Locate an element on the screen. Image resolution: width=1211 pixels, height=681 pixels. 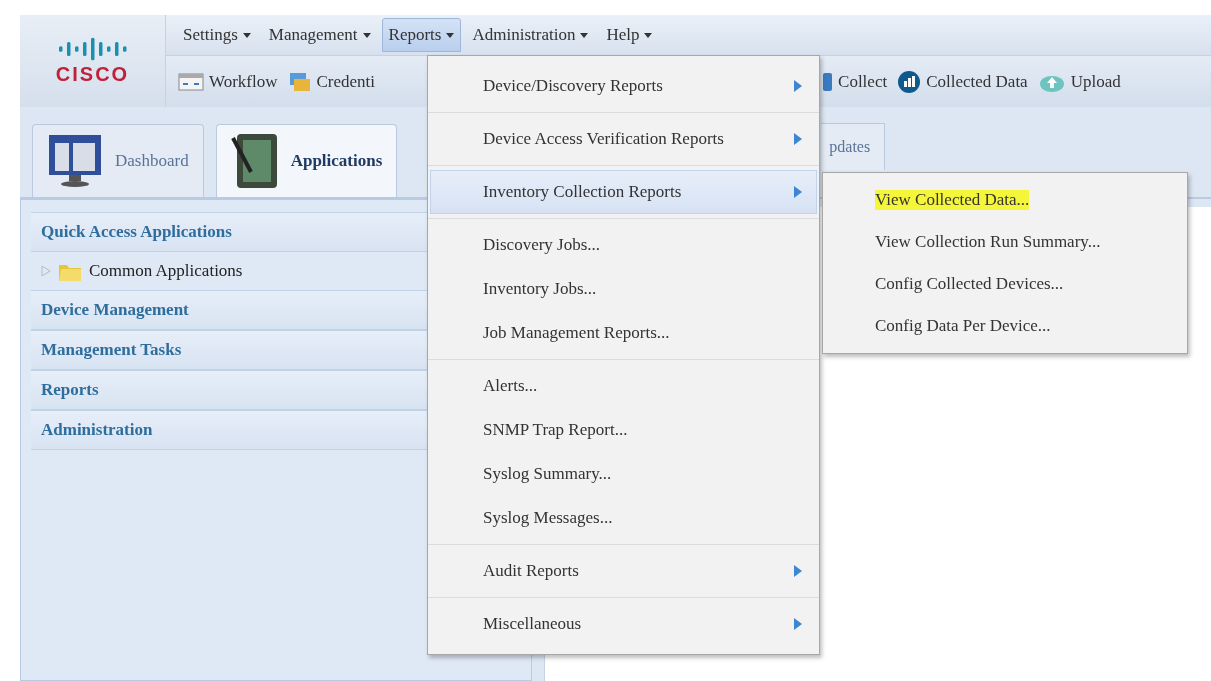
menu: Settings is located at coordinates (217, 35).